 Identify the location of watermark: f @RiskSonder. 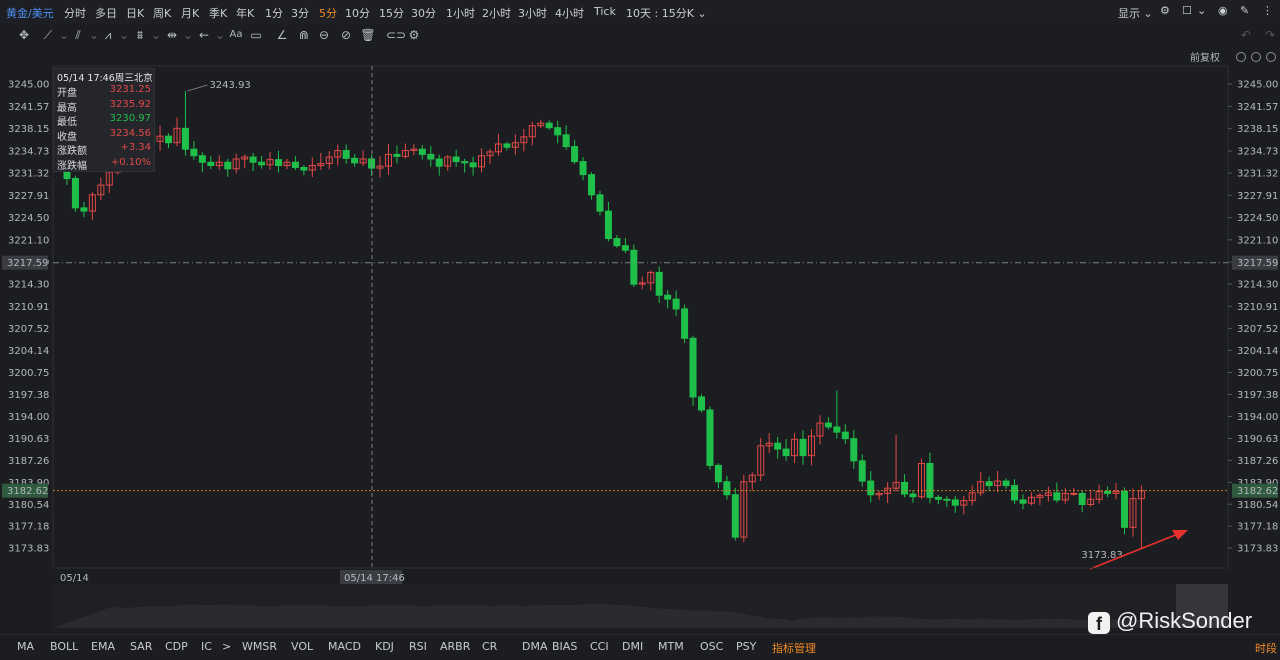
(1170, 621).